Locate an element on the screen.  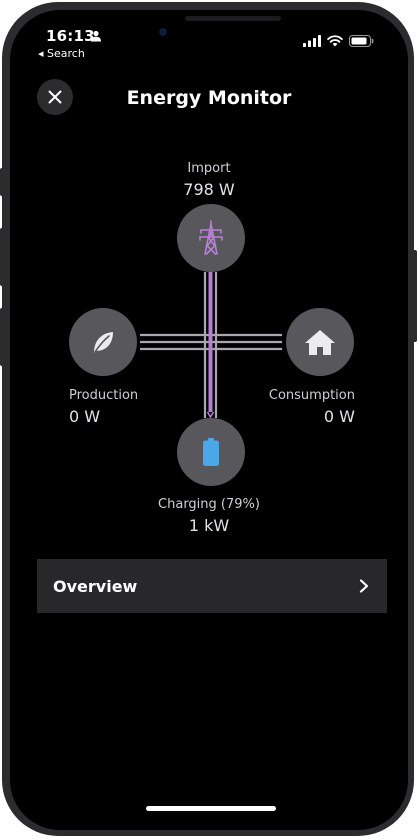
wifi-icon is located at coordinates (335, 41).